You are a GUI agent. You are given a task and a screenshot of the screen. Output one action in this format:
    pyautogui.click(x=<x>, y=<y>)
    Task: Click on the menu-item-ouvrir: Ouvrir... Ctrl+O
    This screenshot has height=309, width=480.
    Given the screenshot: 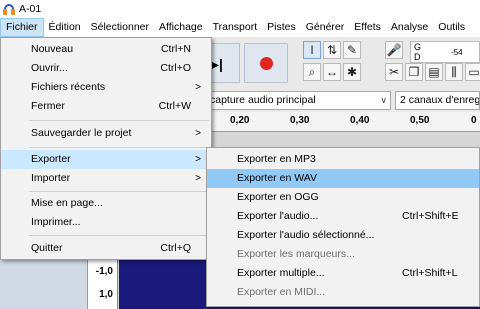 What is the action you would take?
    pyautogui.click(x=106, y=68)
    